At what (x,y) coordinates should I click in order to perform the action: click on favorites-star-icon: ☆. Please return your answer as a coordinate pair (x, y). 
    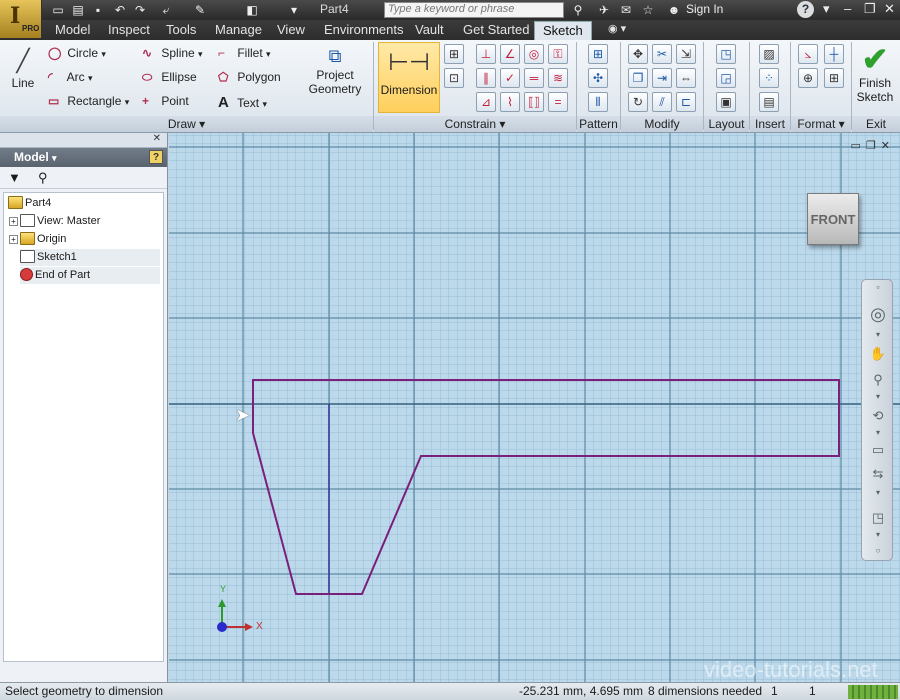
    Looking at the image, I should click on (648, 10).